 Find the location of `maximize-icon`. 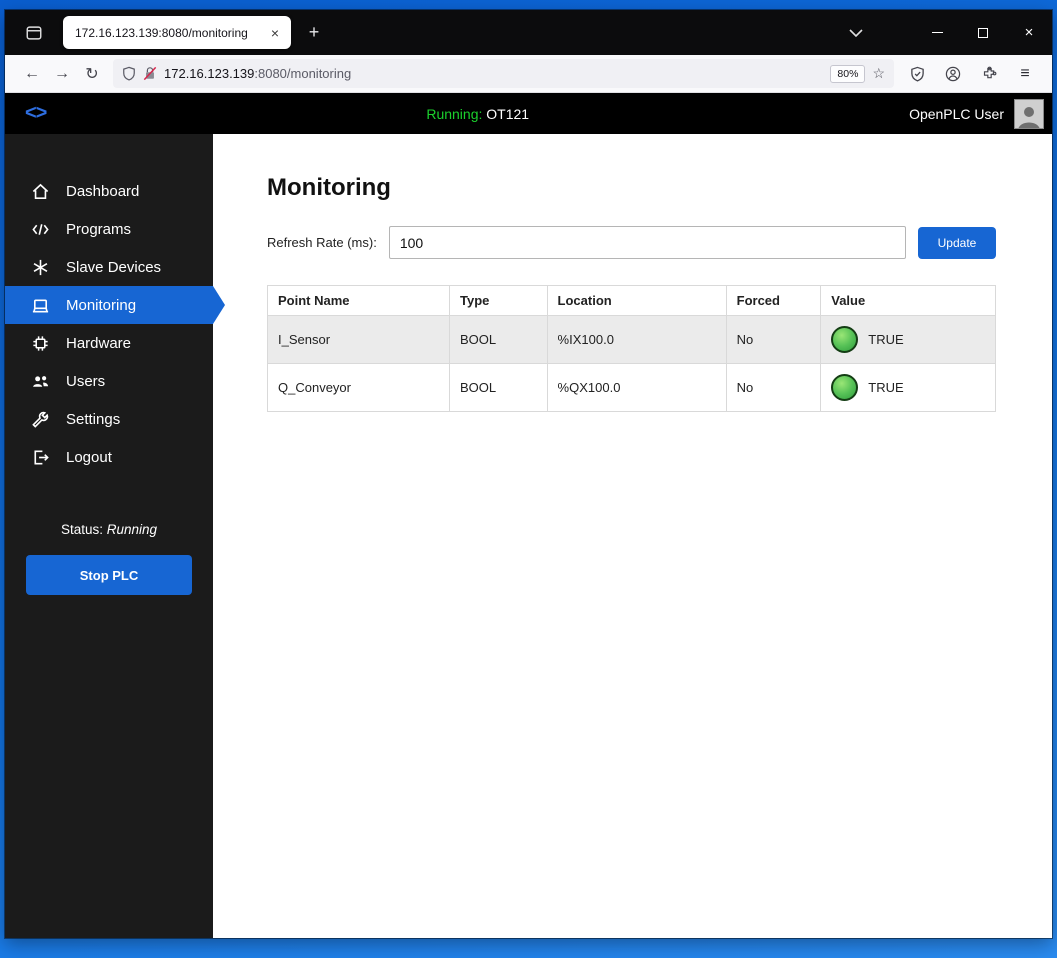

maximize-icon is located at coordinates (983, 32).